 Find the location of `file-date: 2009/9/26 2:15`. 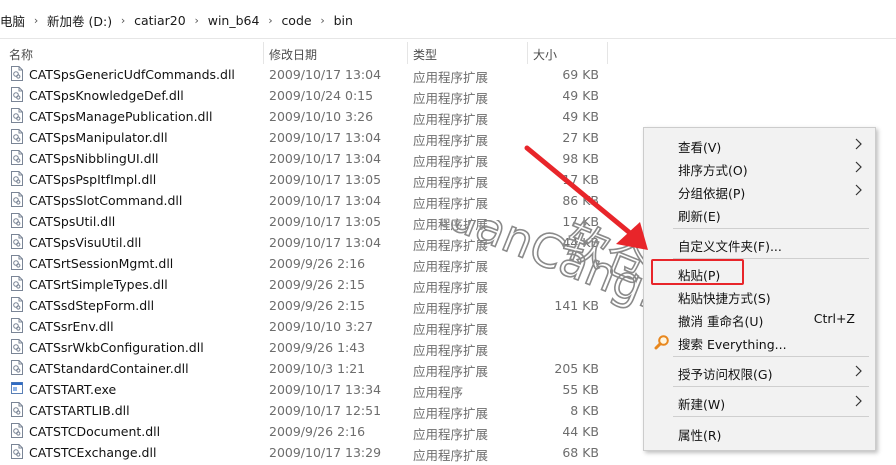

file-date: 2009/9/26 2:15 is located at coordinates (317, 284).